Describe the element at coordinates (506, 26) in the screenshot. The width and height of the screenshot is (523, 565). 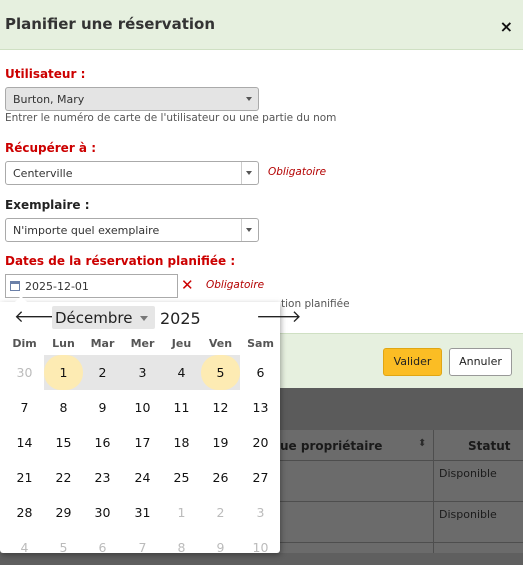
I see `close-icon: ×` at that location.